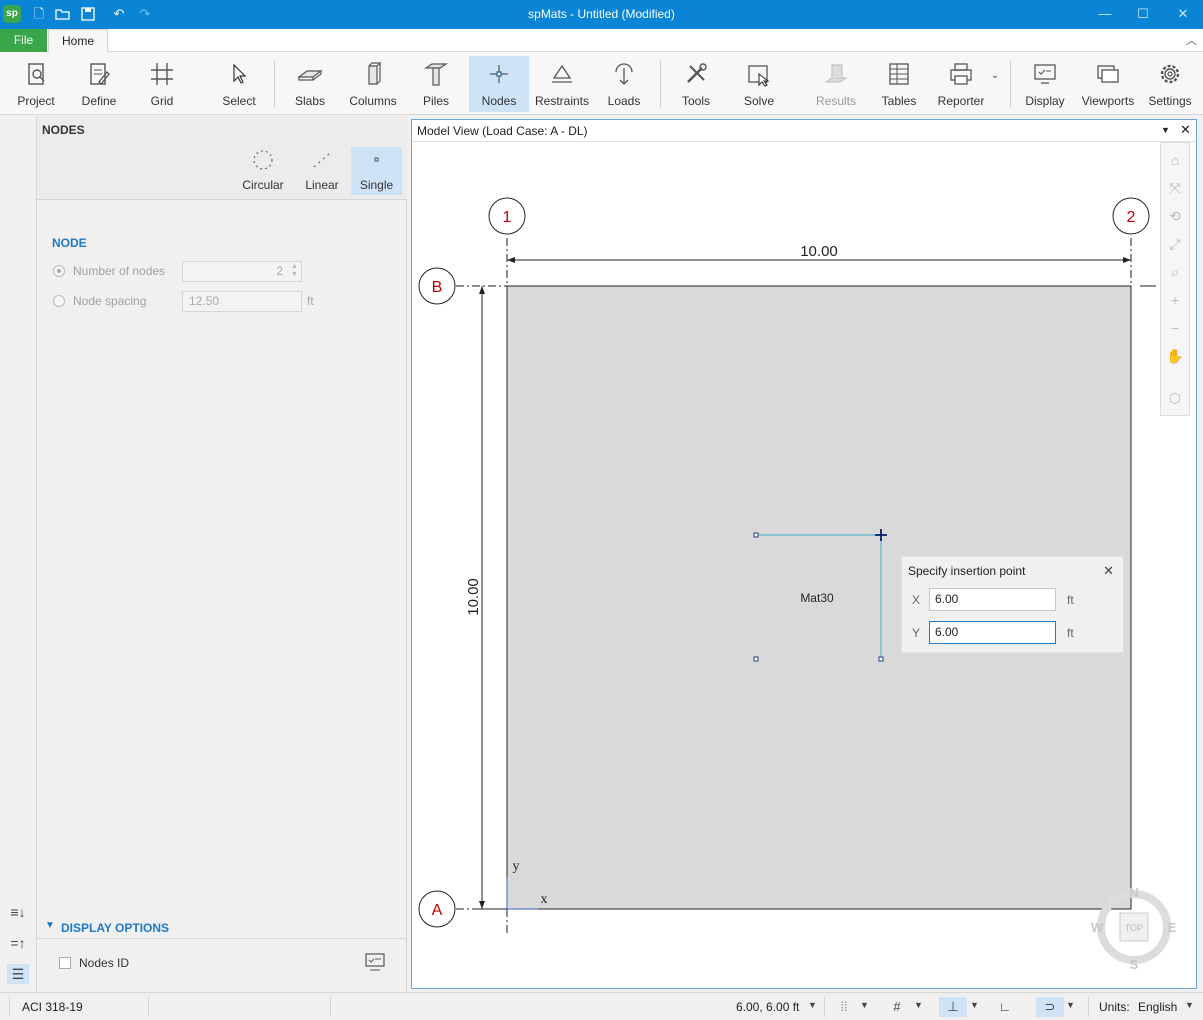 This screenshot has height=1020, width=1203. Describe the element at coordinates (473, 597) in the screenshot. I see `dimension-vertical-label: 10.00` at that location.